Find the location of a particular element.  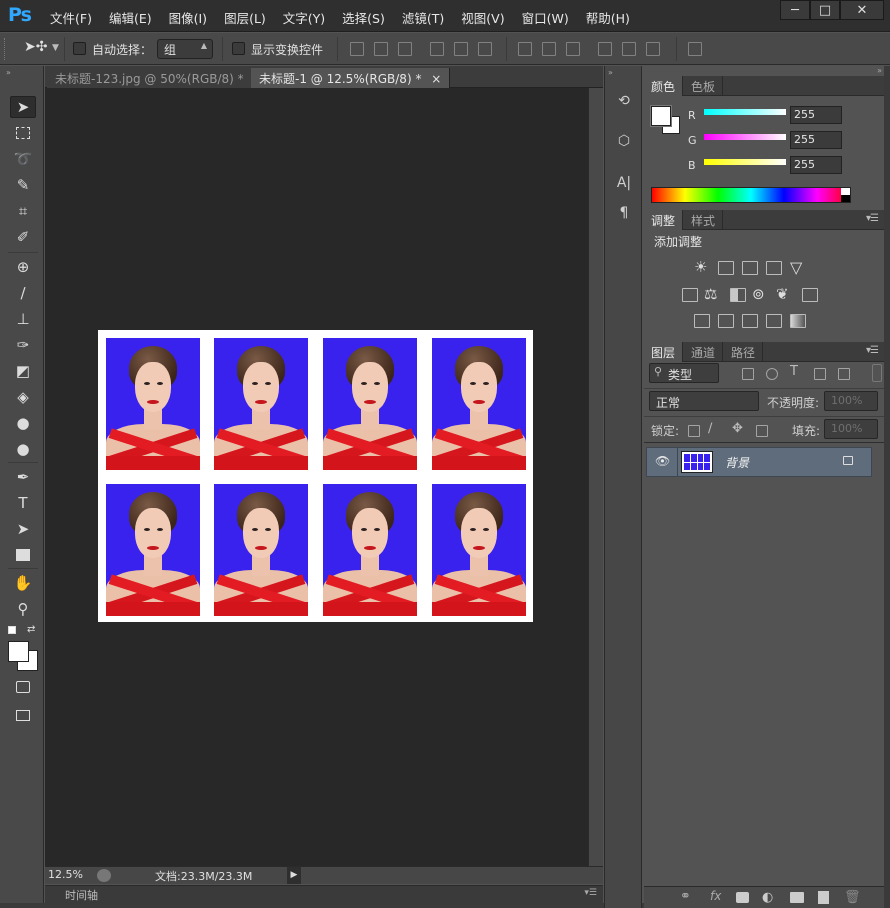

zoom-tool-icon: ⚲ is located at coordinates (23, 609).